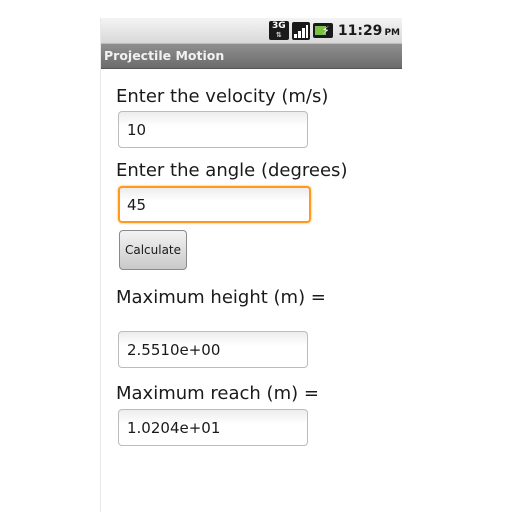 This screenshot has height=512, width=512. I want to click on status-icons: 3G ⇅ ⚡ 11:29 PM, so click(334, 30).